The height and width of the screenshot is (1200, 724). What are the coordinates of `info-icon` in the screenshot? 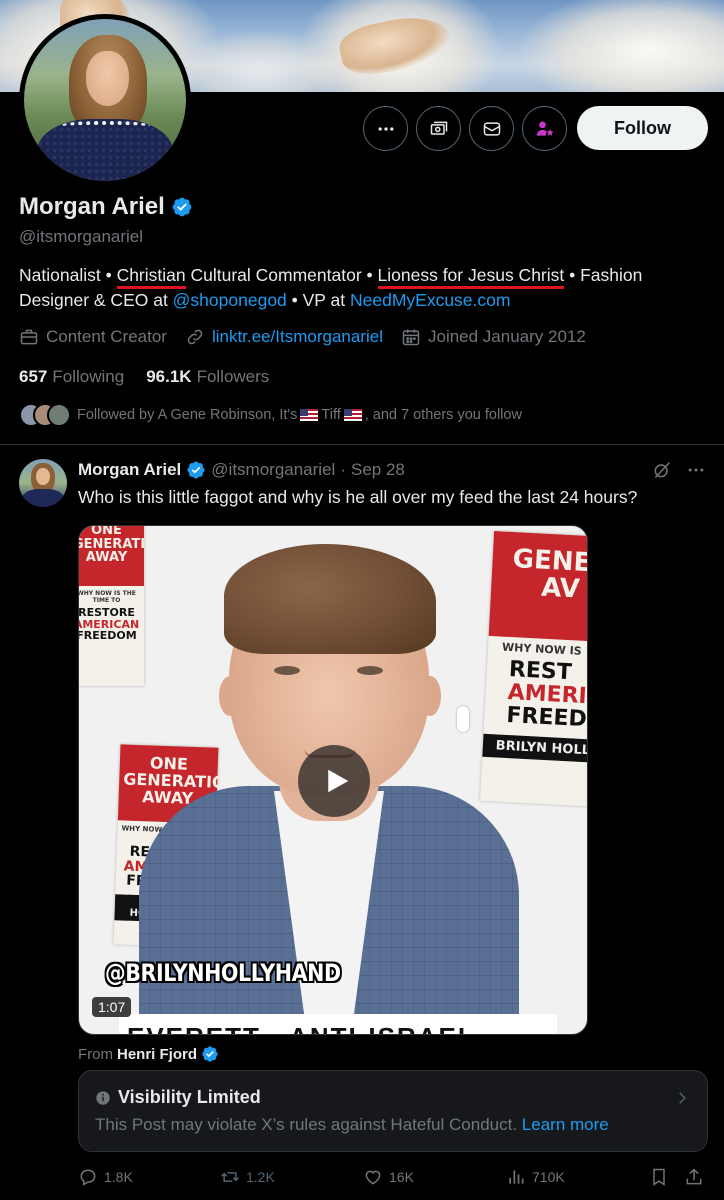 It's located at (103, 1097).